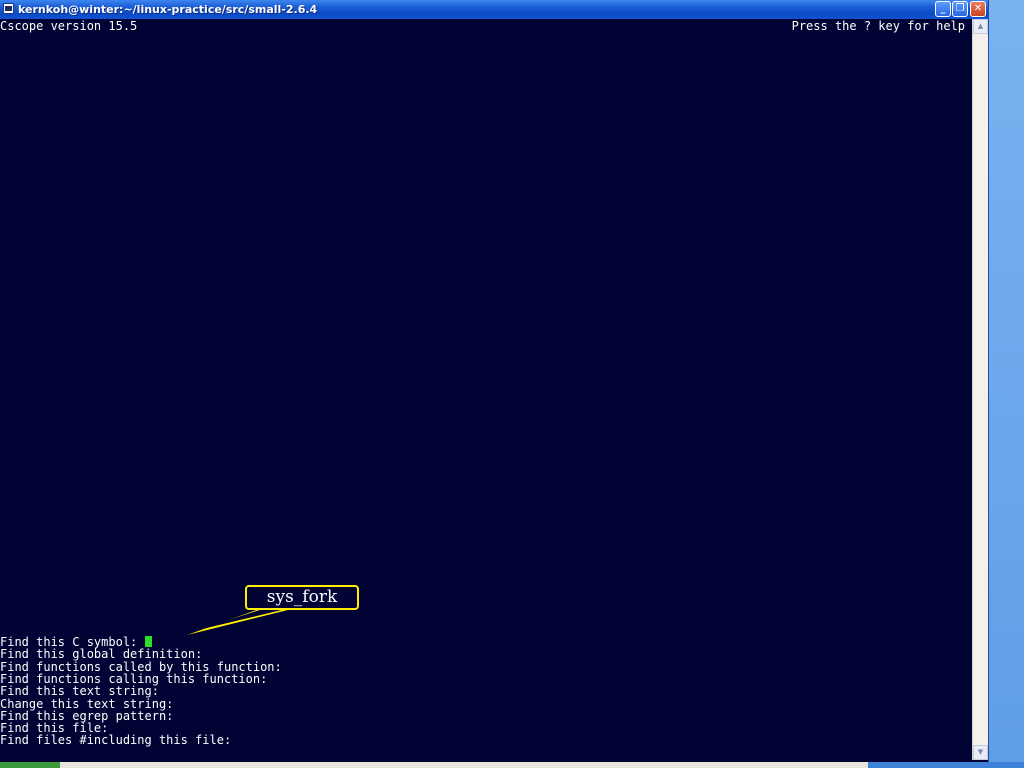 The width and height of the screenshot is (1024, 768). Describe the element at coordinates (960, 9) in the screenshot. I see `maximize-button: ❐` at that location.